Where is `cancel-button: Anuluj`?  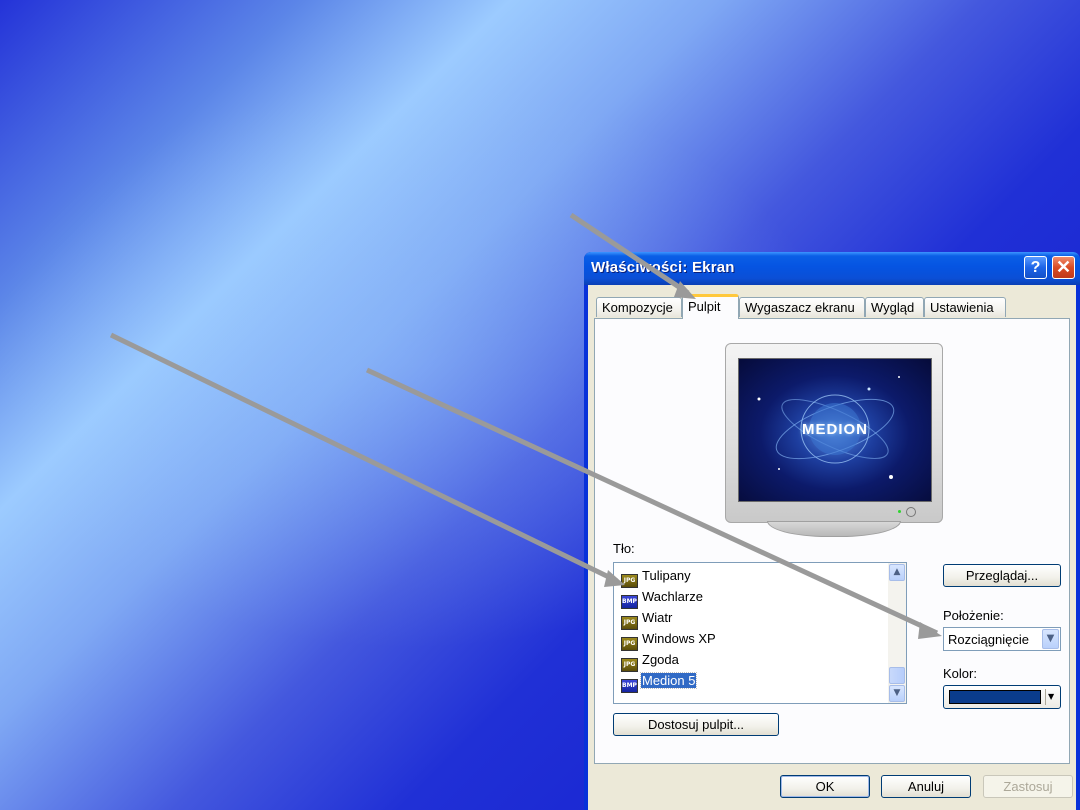
cancel-button: Anuluj is located at coordinates (926, 786).